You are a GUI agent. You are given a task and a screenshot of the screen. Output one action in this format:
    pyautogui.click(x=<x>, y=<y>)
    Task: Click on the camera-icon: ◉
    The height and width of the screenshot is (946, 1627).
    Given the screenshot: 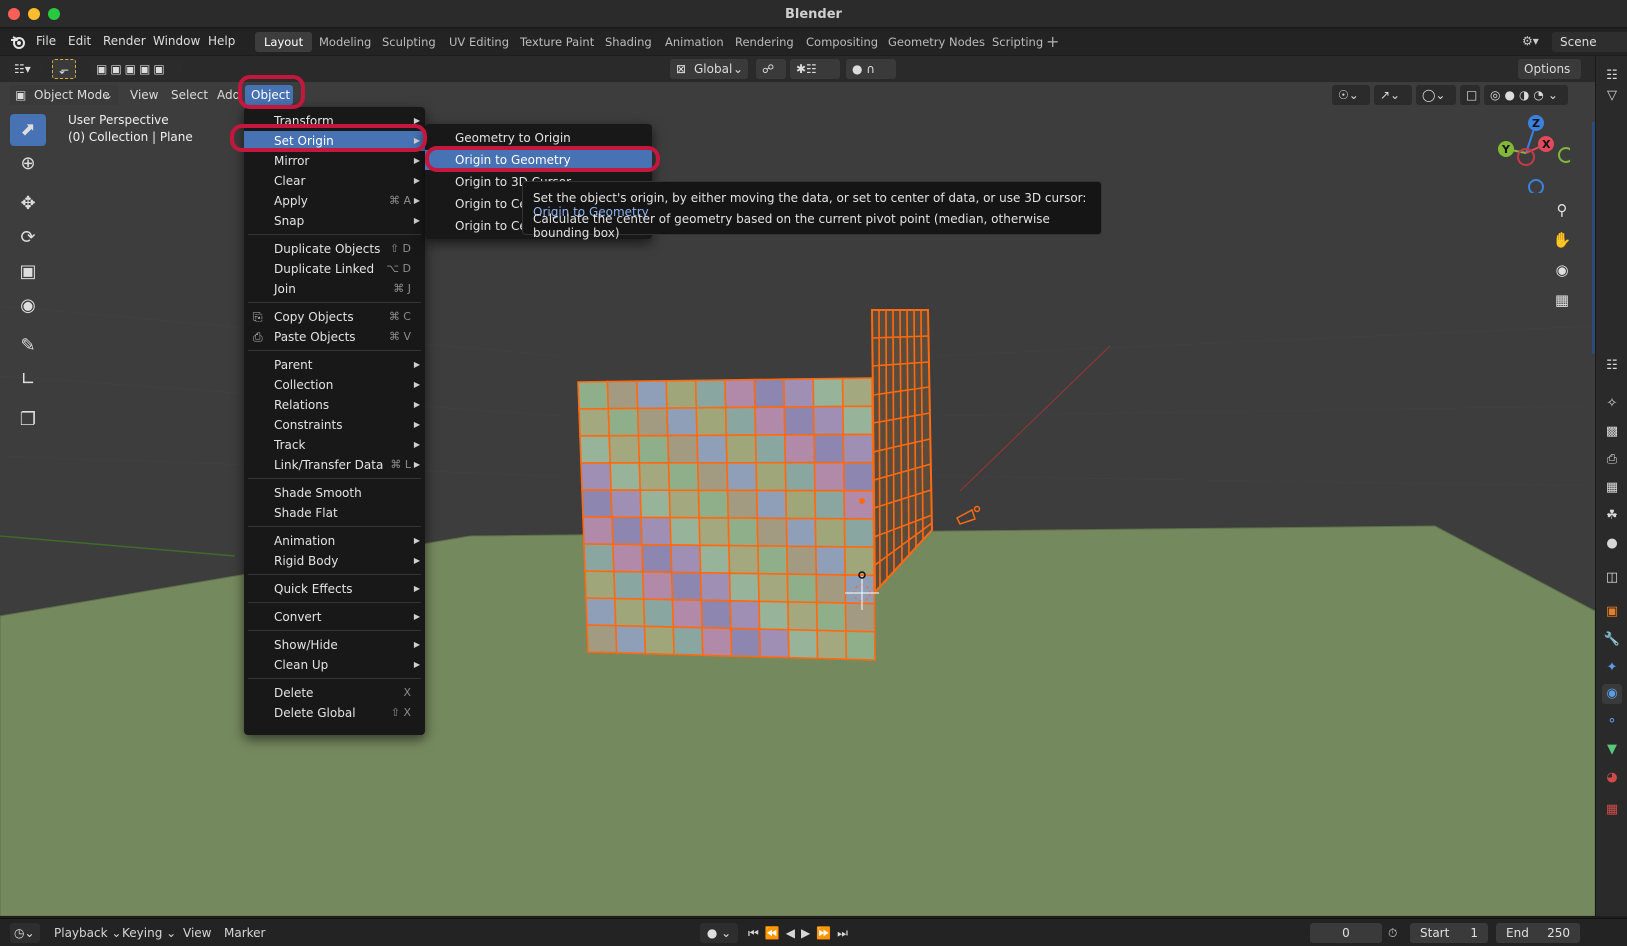 What is the action you would take?
    pyautogui.click(x=1562, y=270)
    